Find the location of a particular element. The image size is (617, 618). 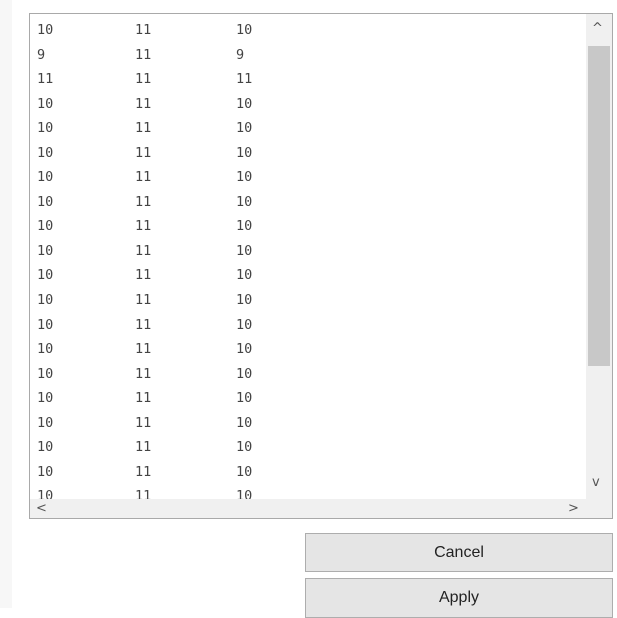

vertical-scrollbar: ^ v is located at coordinates (599, 256).